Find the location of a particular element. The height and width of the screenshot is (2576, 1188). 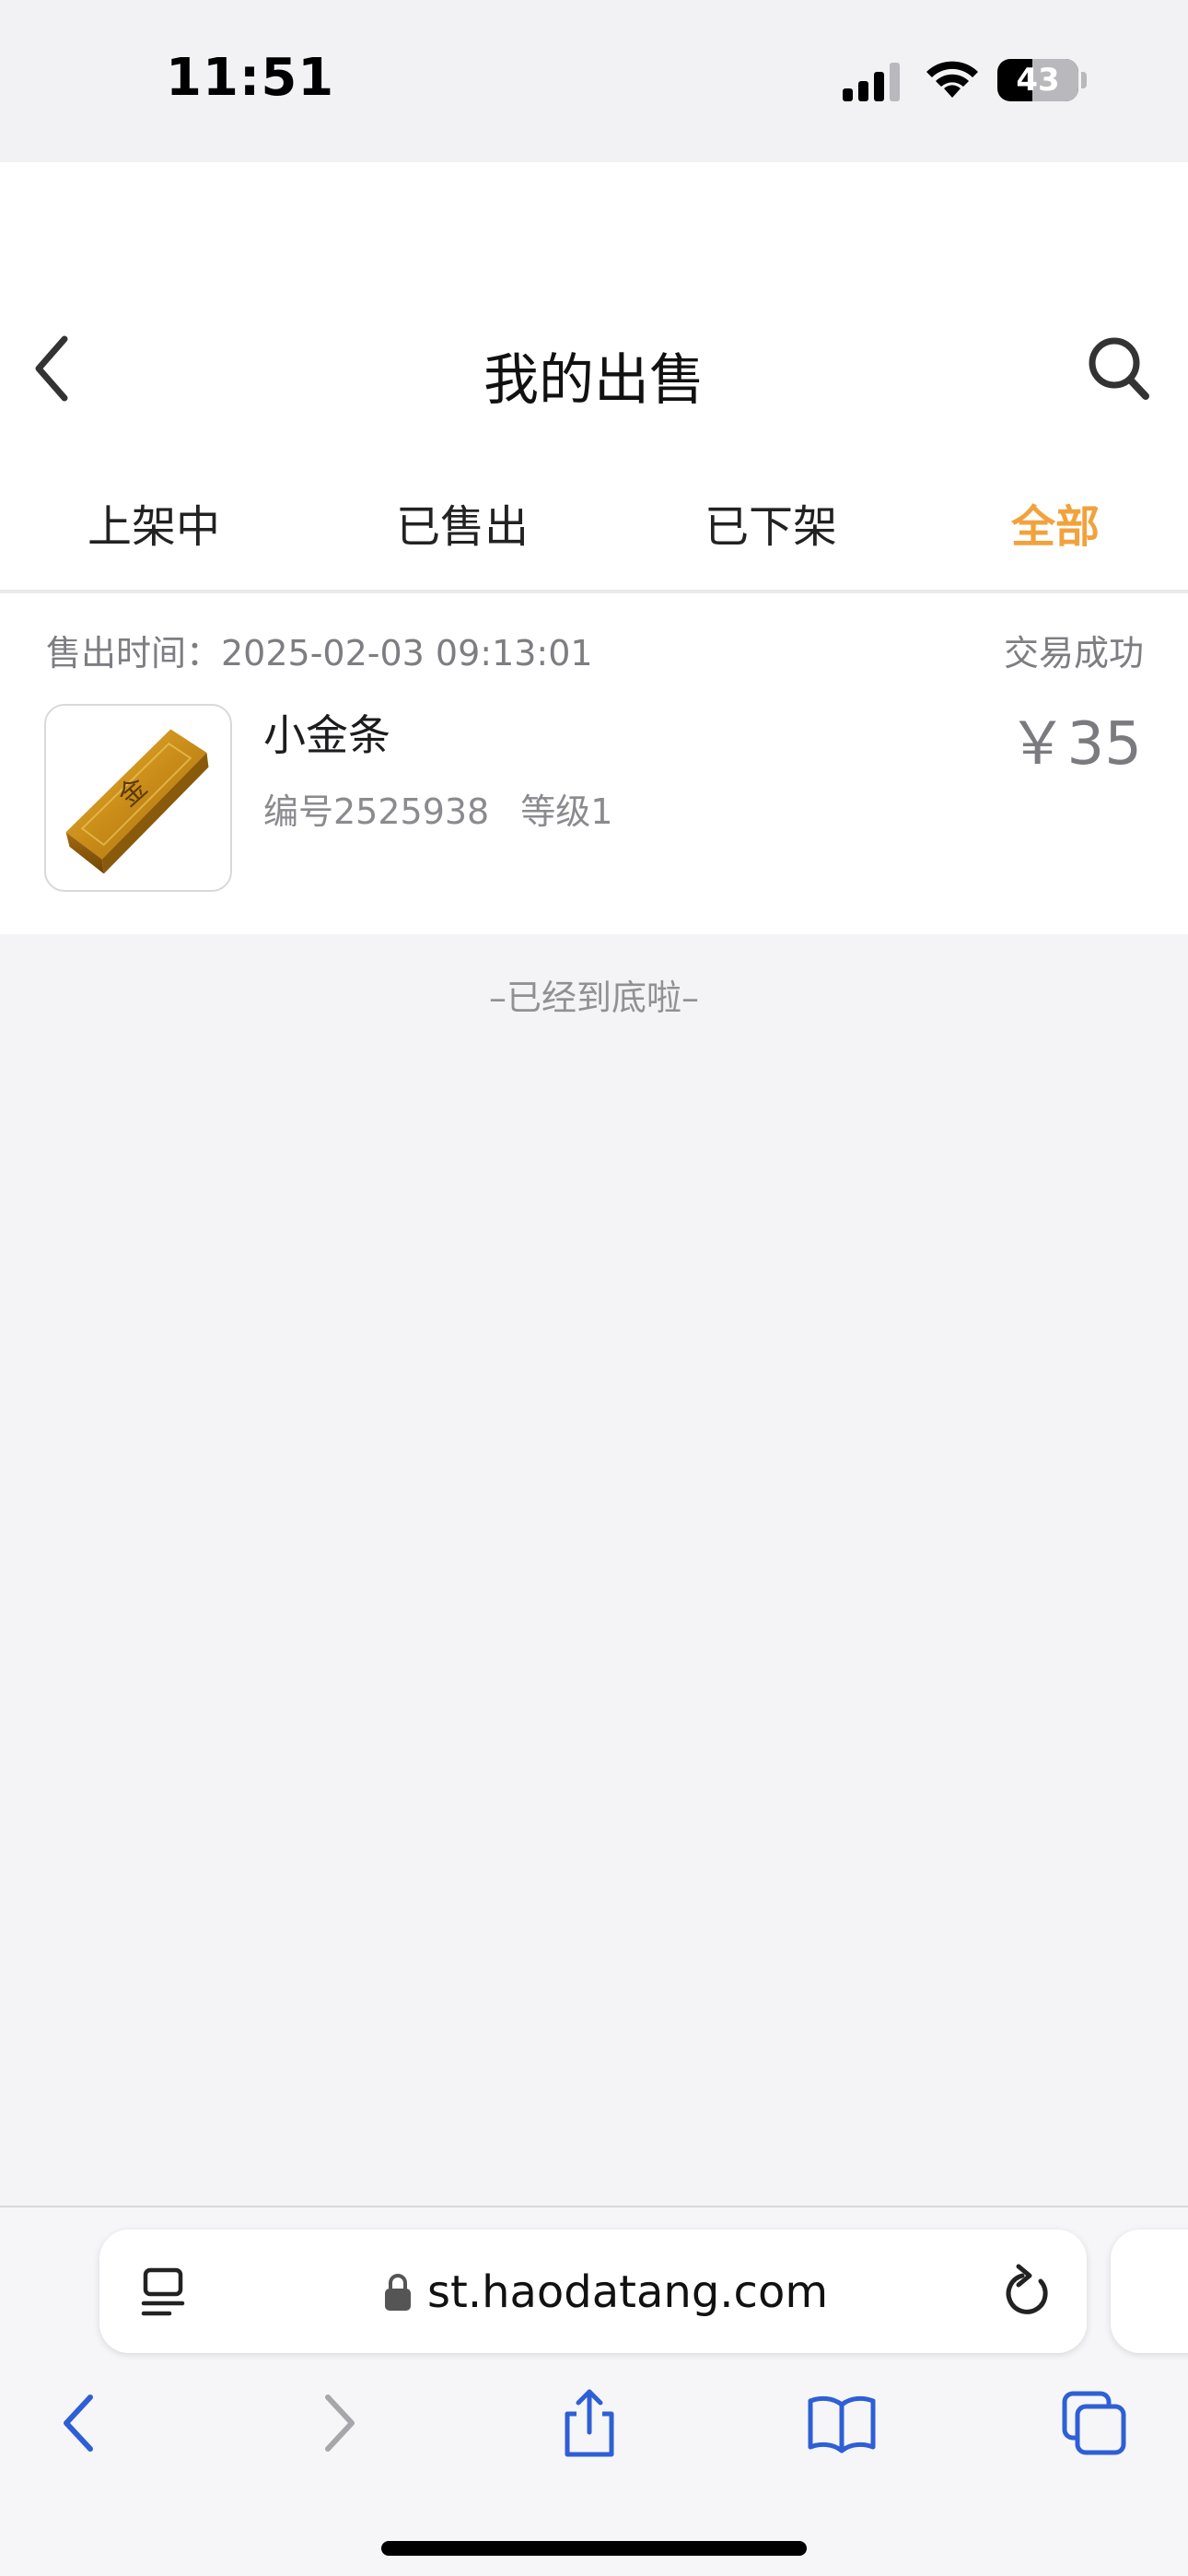

item-price: ￥35 is located at coordinates (1074, 744).